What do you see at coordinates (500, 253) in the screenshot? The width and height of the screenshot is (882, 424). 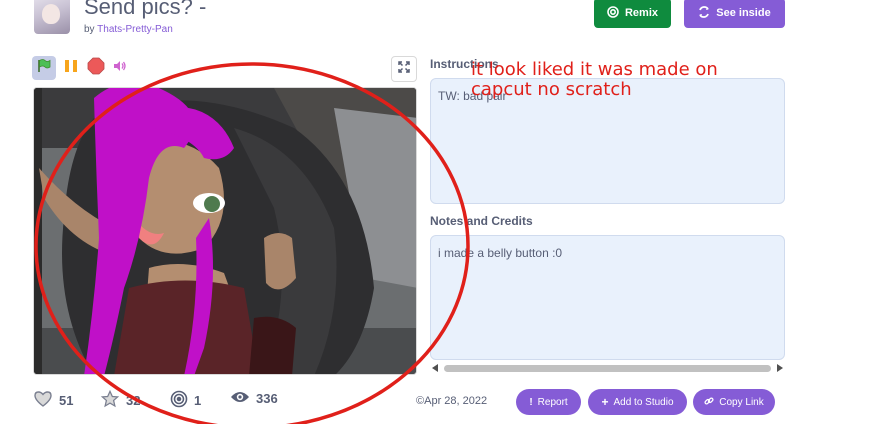 I see `notes-text: i made a belly button :0` at bounding box center [500, 253].